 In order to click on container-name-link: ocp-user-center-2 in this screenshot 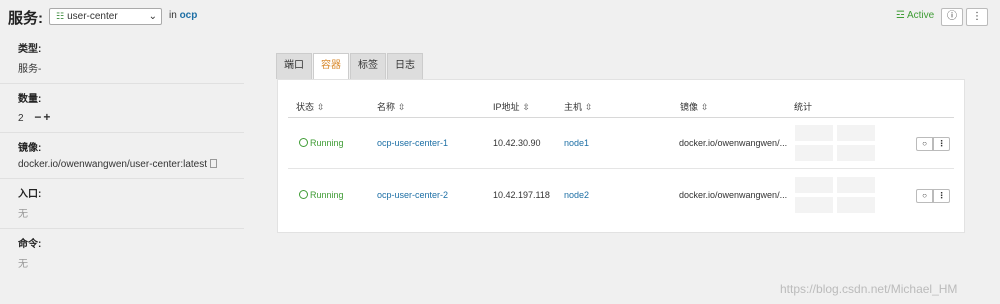, I will do `click(412, 195)`.